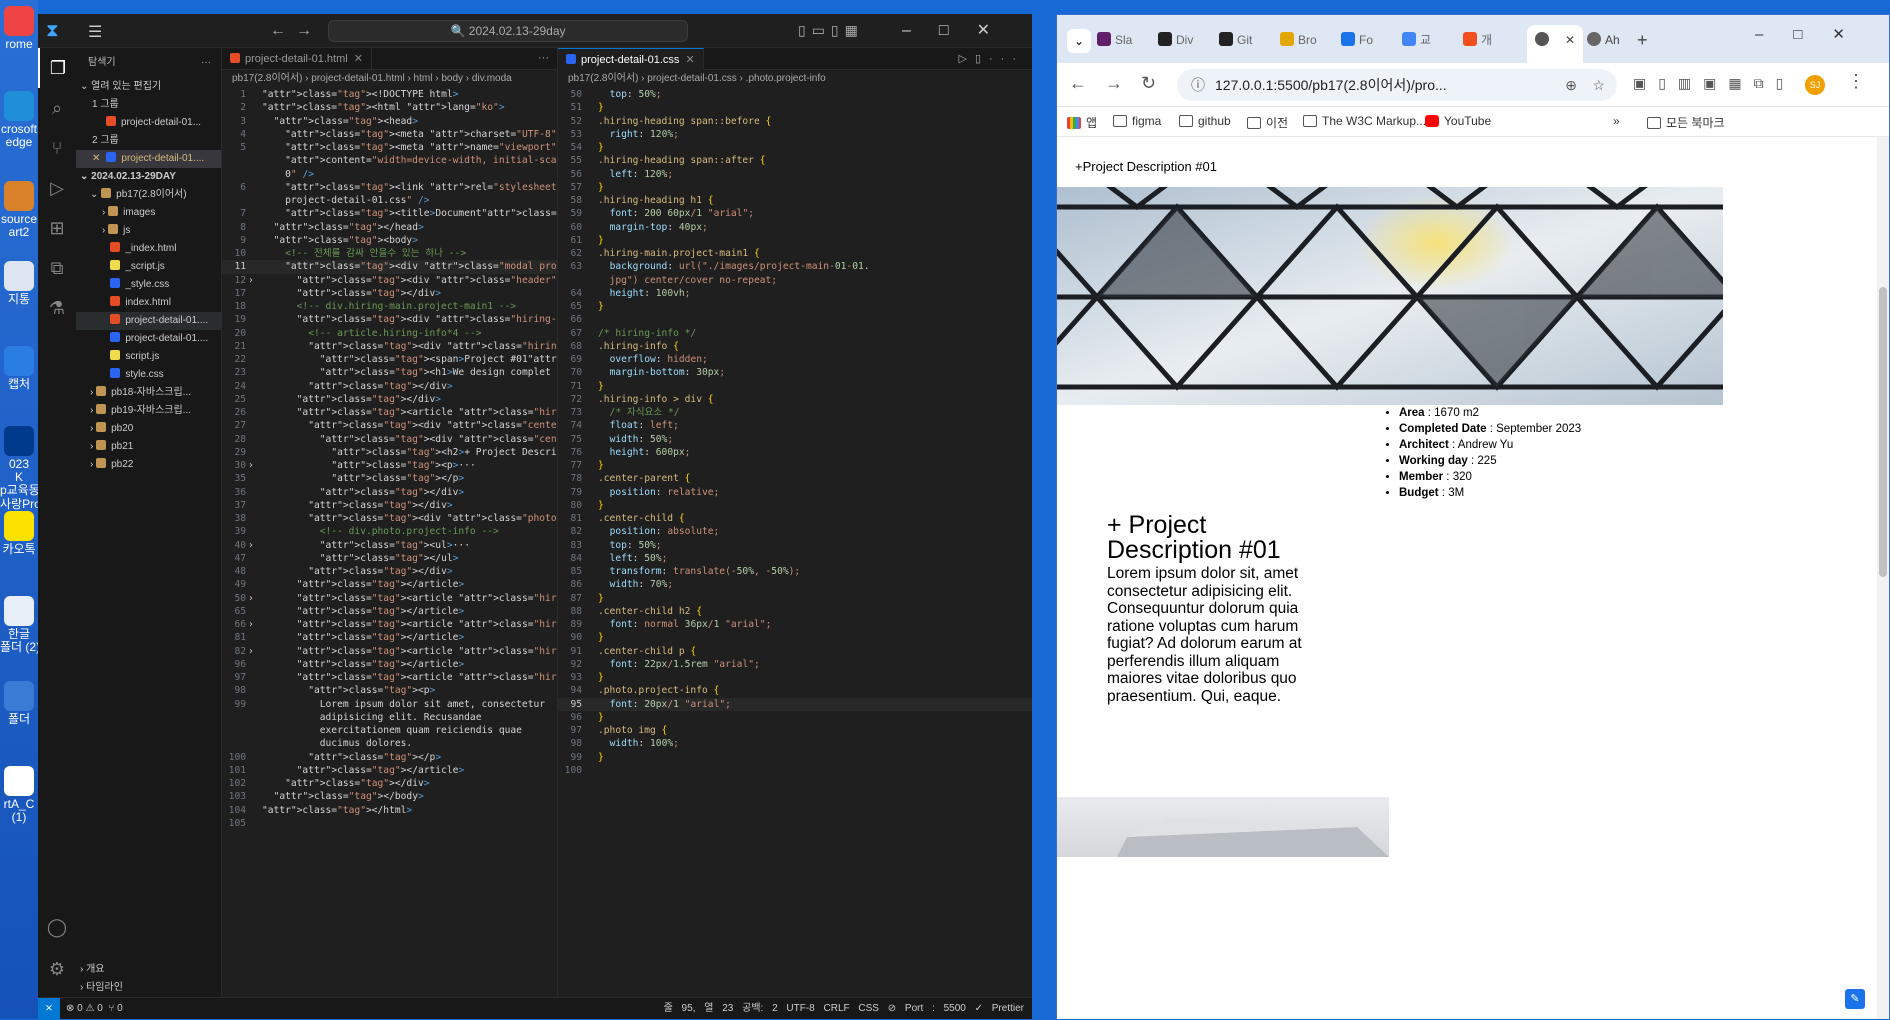 The width and height of the screenshot is (1890, 1020). I want to click on code-line: 48 "attr">class="tag"></div>, so click(389, 571).